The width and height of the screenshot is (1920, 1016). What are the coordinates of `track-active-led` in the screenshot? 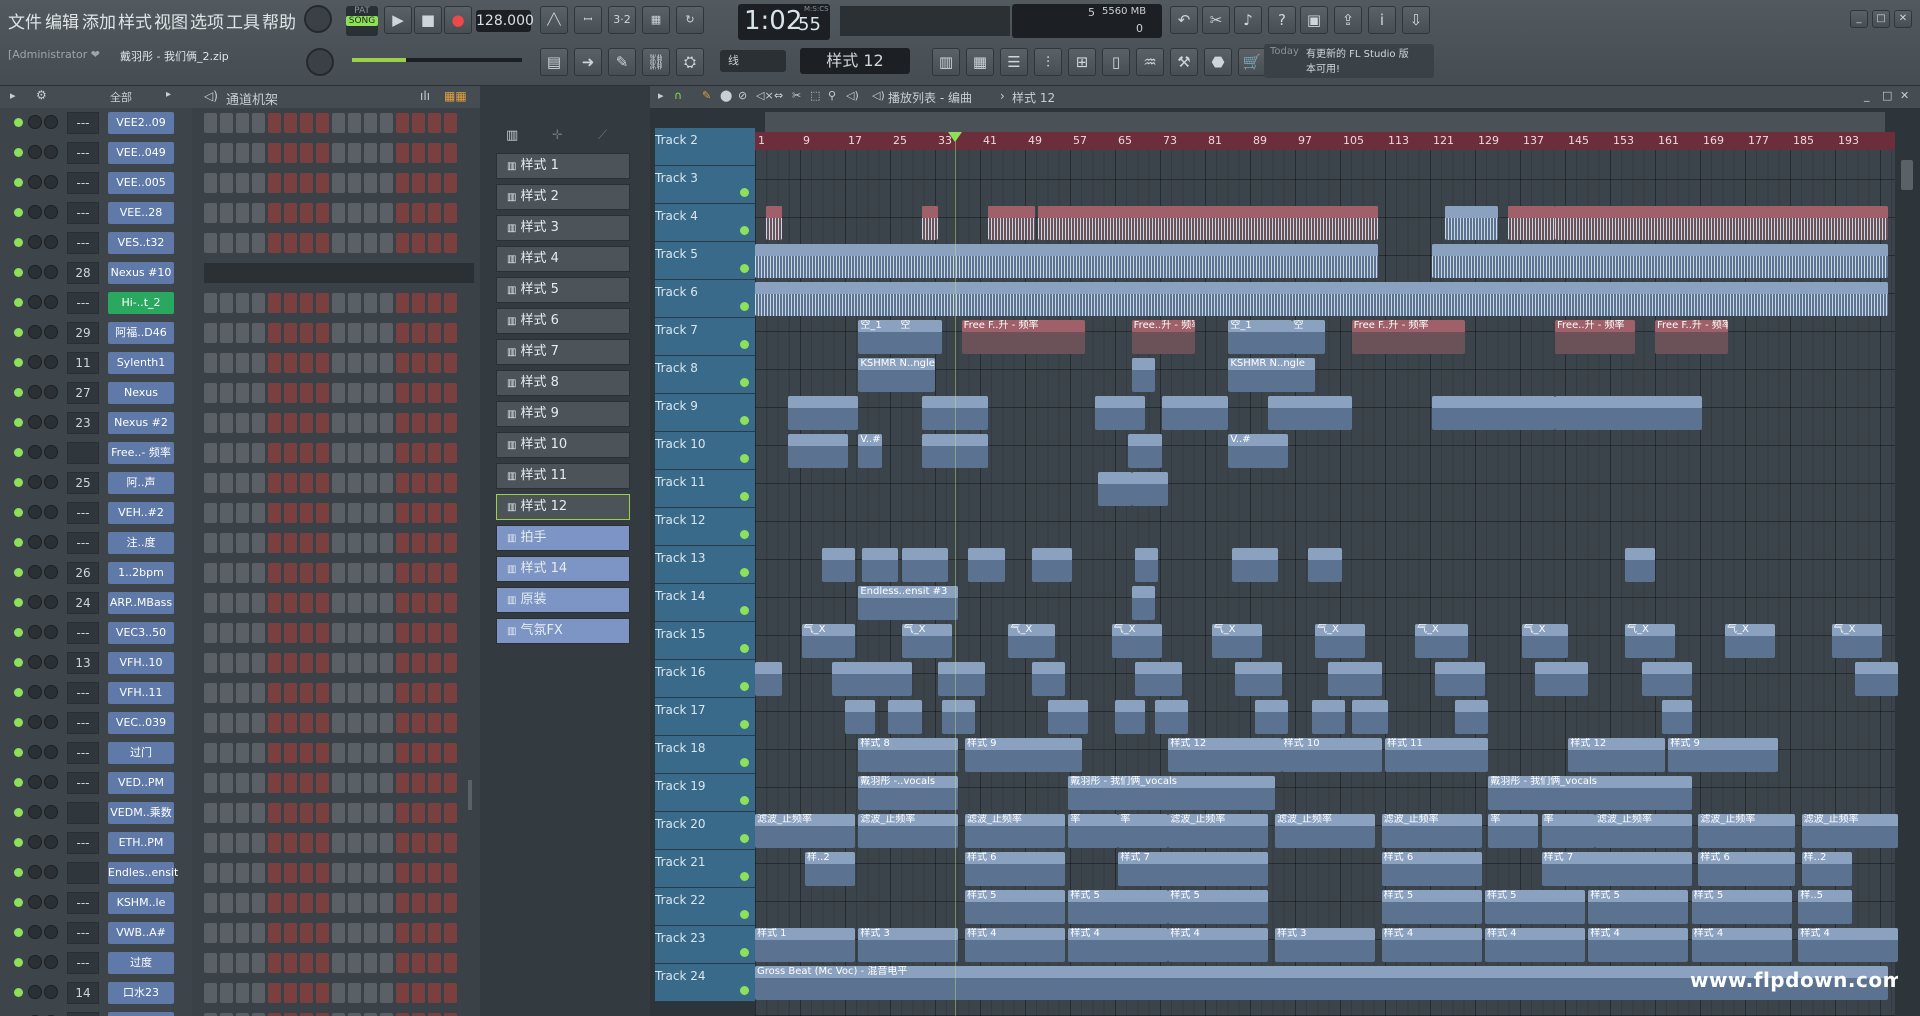 It's located at (744, 876).